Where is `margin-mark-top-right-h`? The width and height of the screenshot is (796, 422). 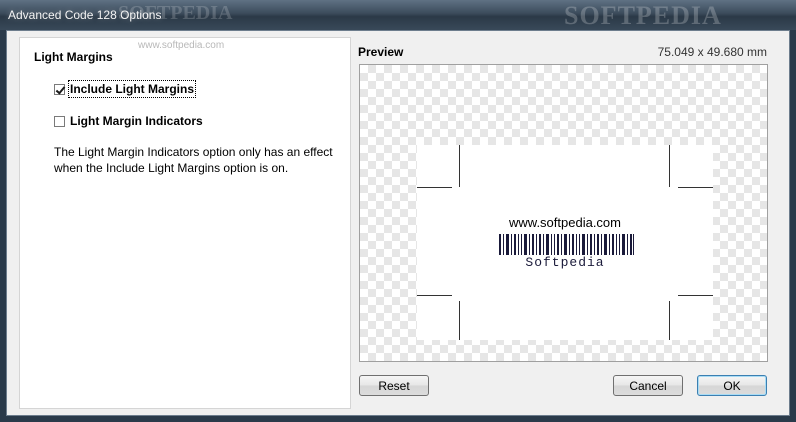 margin-mark-top-right-h is located at coordinates (695, 187).